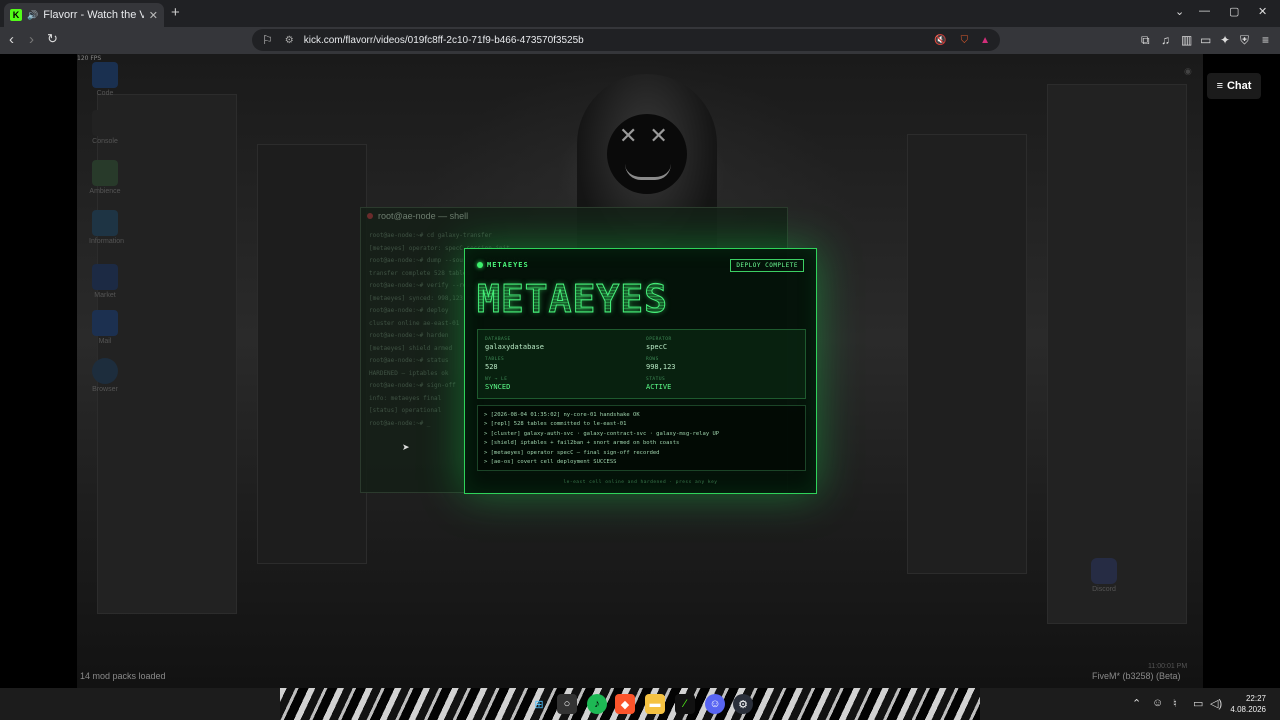  I want to click on reload-button: ↻, so click(52, 39).